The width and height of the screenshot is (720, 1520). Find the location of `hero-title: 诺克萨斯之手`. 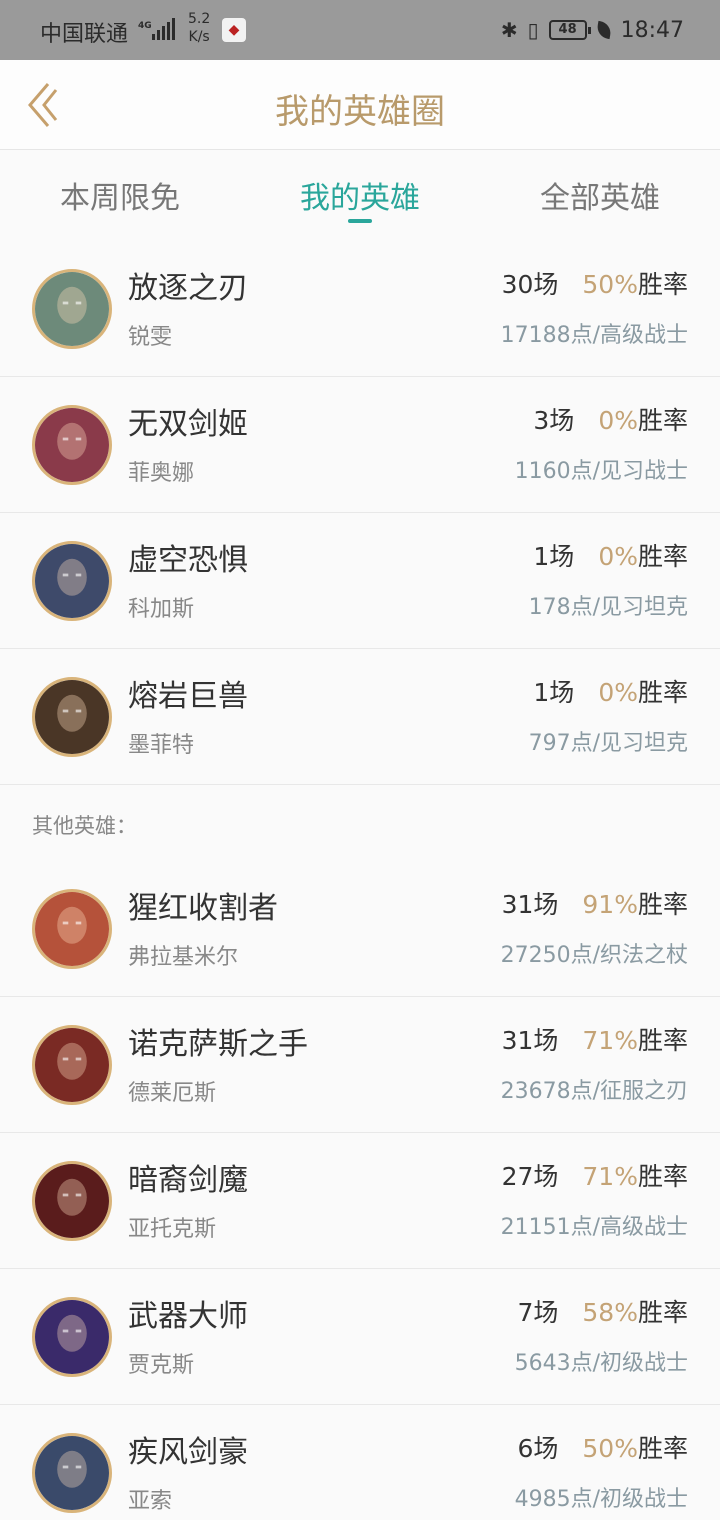

hero-title: 诺克萨斯之手 is located at coordinates (218, 1044).